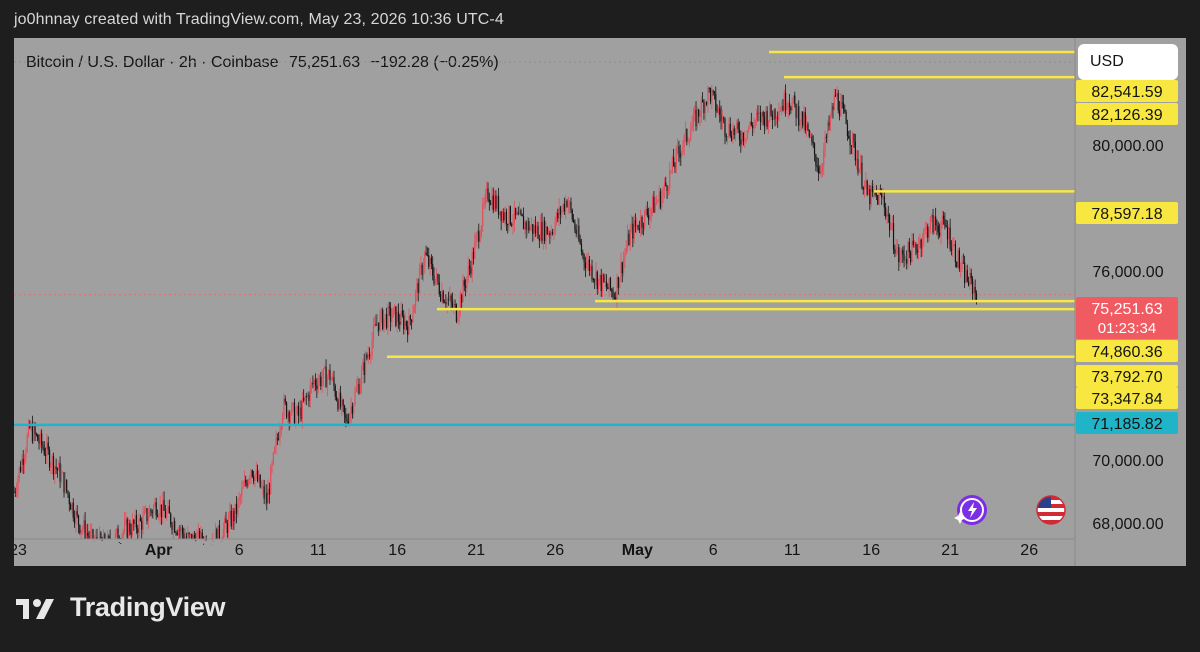 The image size is (1200, 652). I want to click on level-price-label: 73,347.84, so click(1127, 398).